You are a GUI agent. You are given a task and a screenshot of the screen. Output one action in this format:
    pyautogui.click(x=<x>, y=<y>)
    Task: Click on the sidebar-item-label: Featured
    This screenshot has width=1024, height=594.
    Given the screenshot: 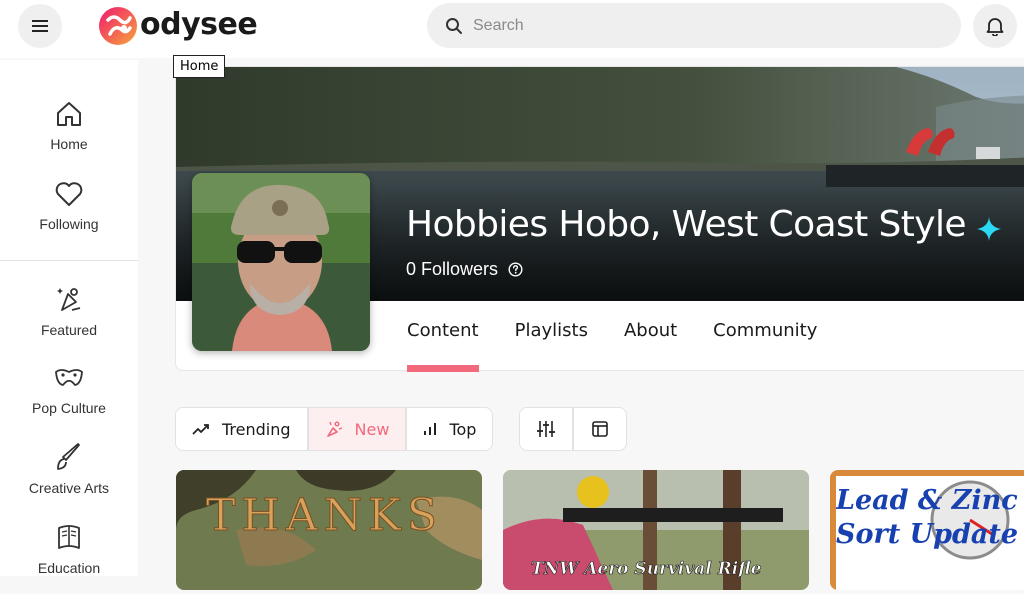 What is the action you would take?
    pyautogui.click(x=69, y=330)
    